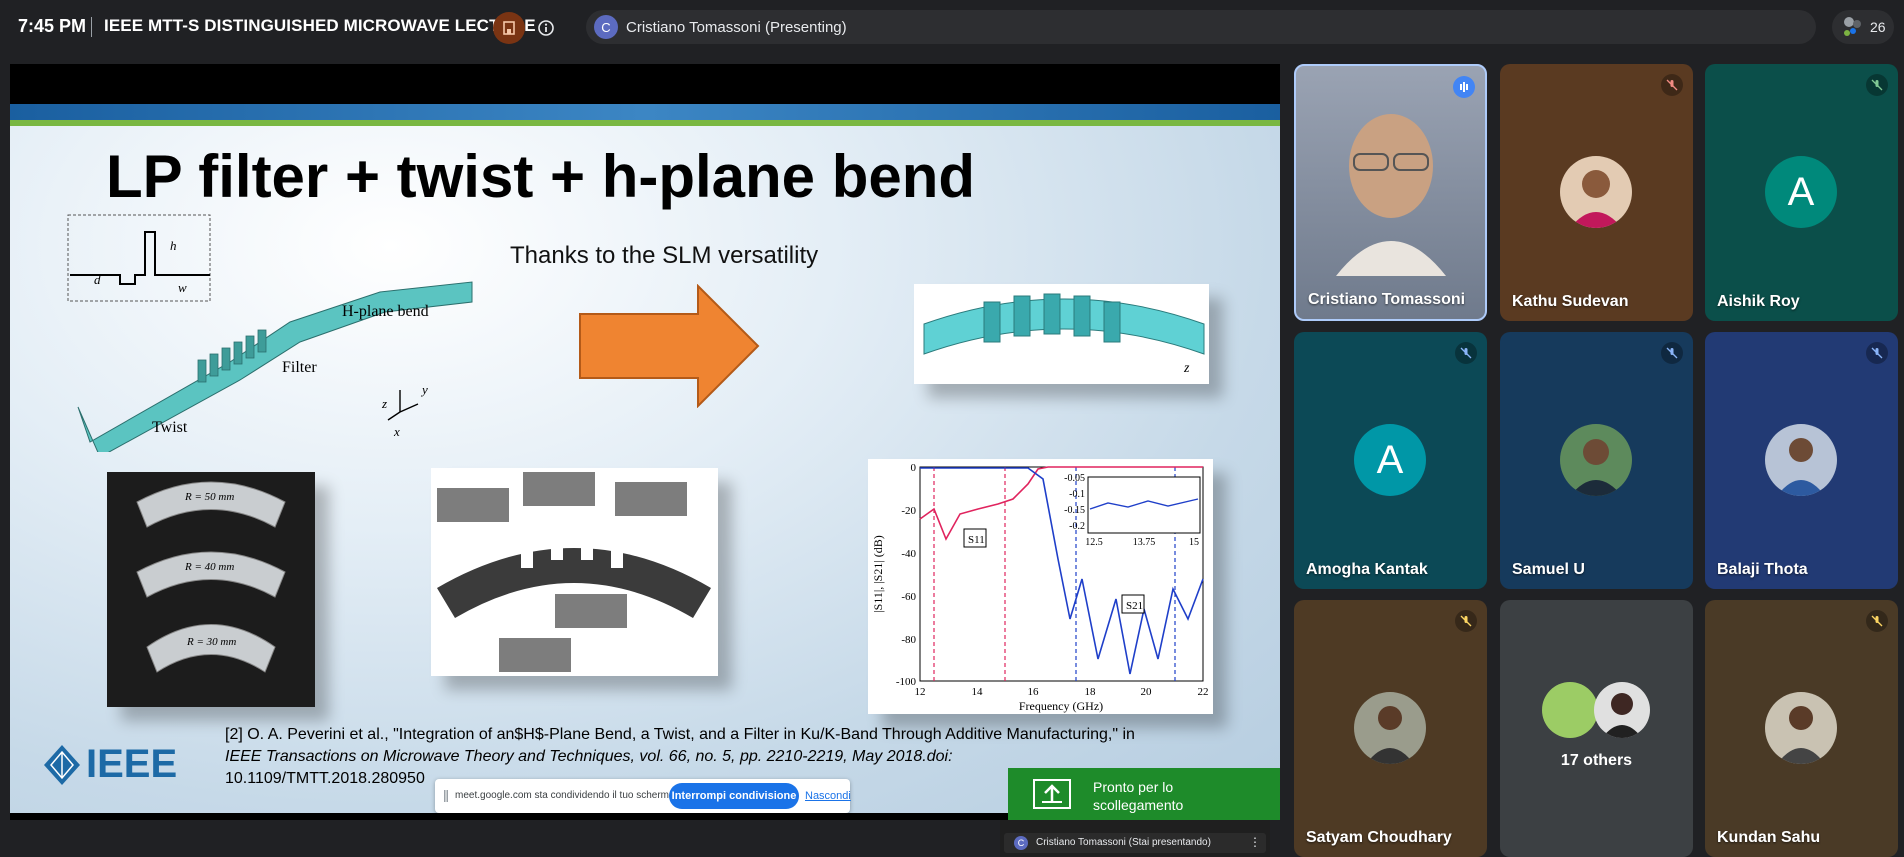 The width and height of the screenshot is (1904, 857). Describe the element at coordinates (1863, 27) in the screenshot. I see `participants-button: 26` at that location.